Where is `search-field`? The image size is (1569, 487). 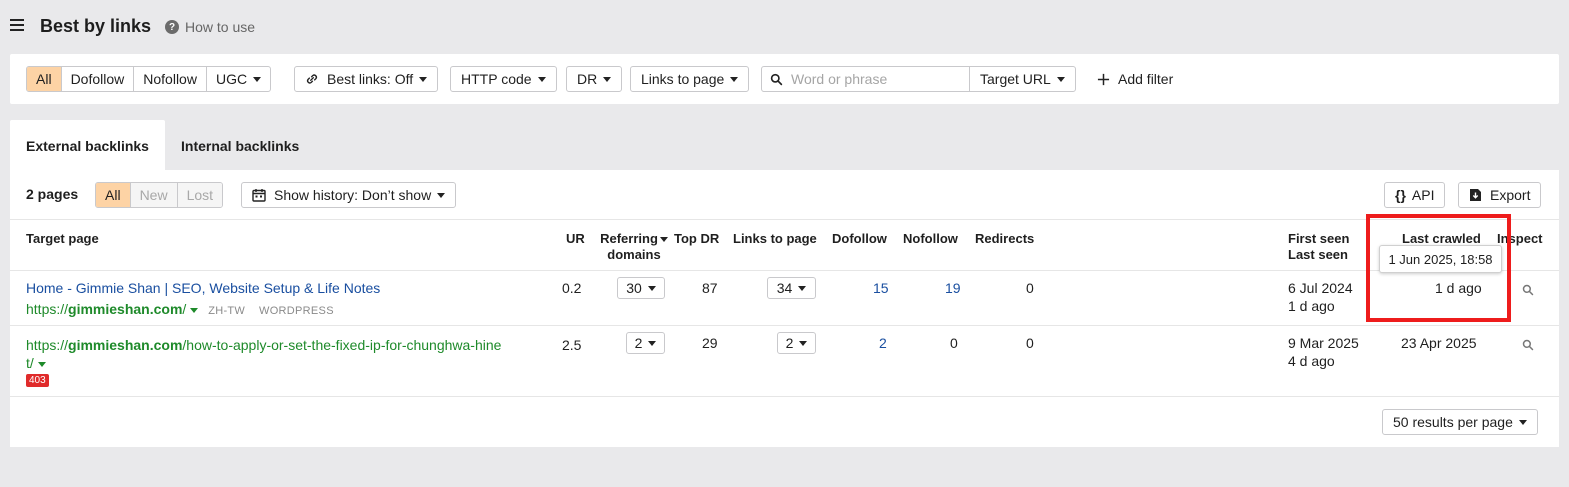
search-field is located at coordinates (865, 79).